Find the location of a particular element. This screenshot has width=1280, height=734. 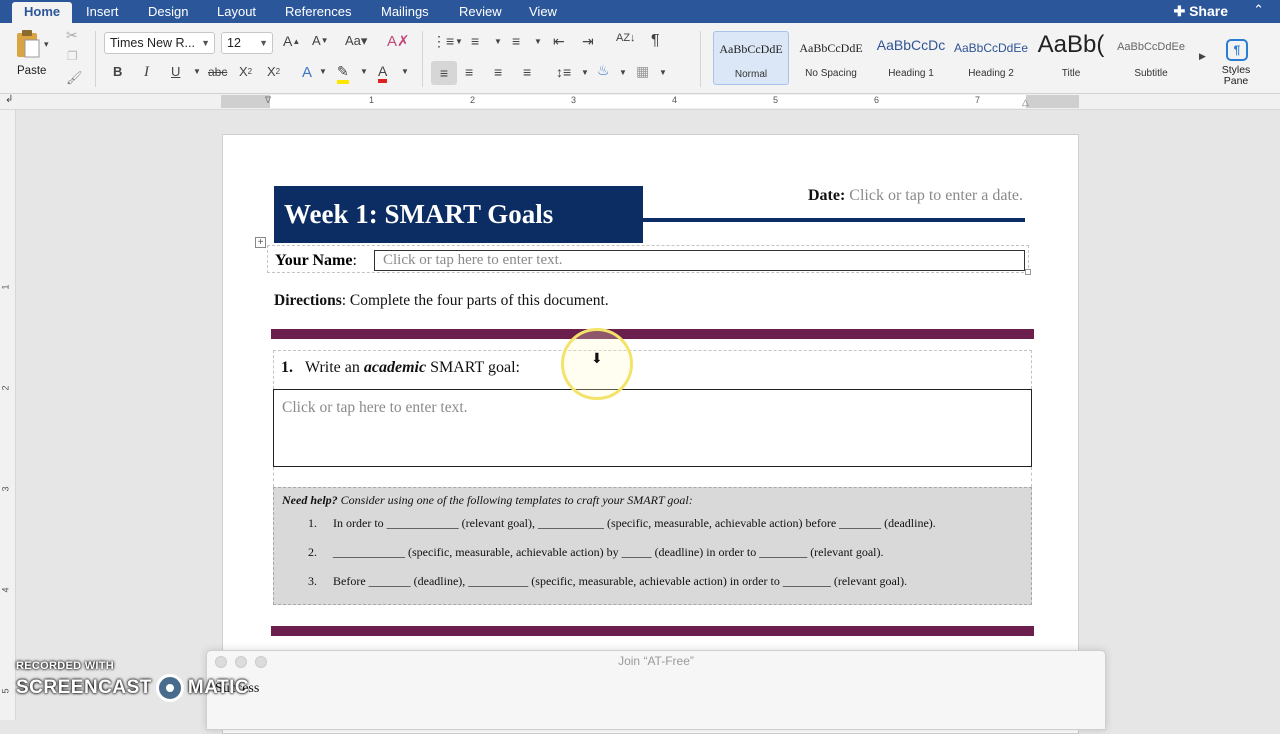

cut-icon: ✂ is located at coordinates (72, 35).